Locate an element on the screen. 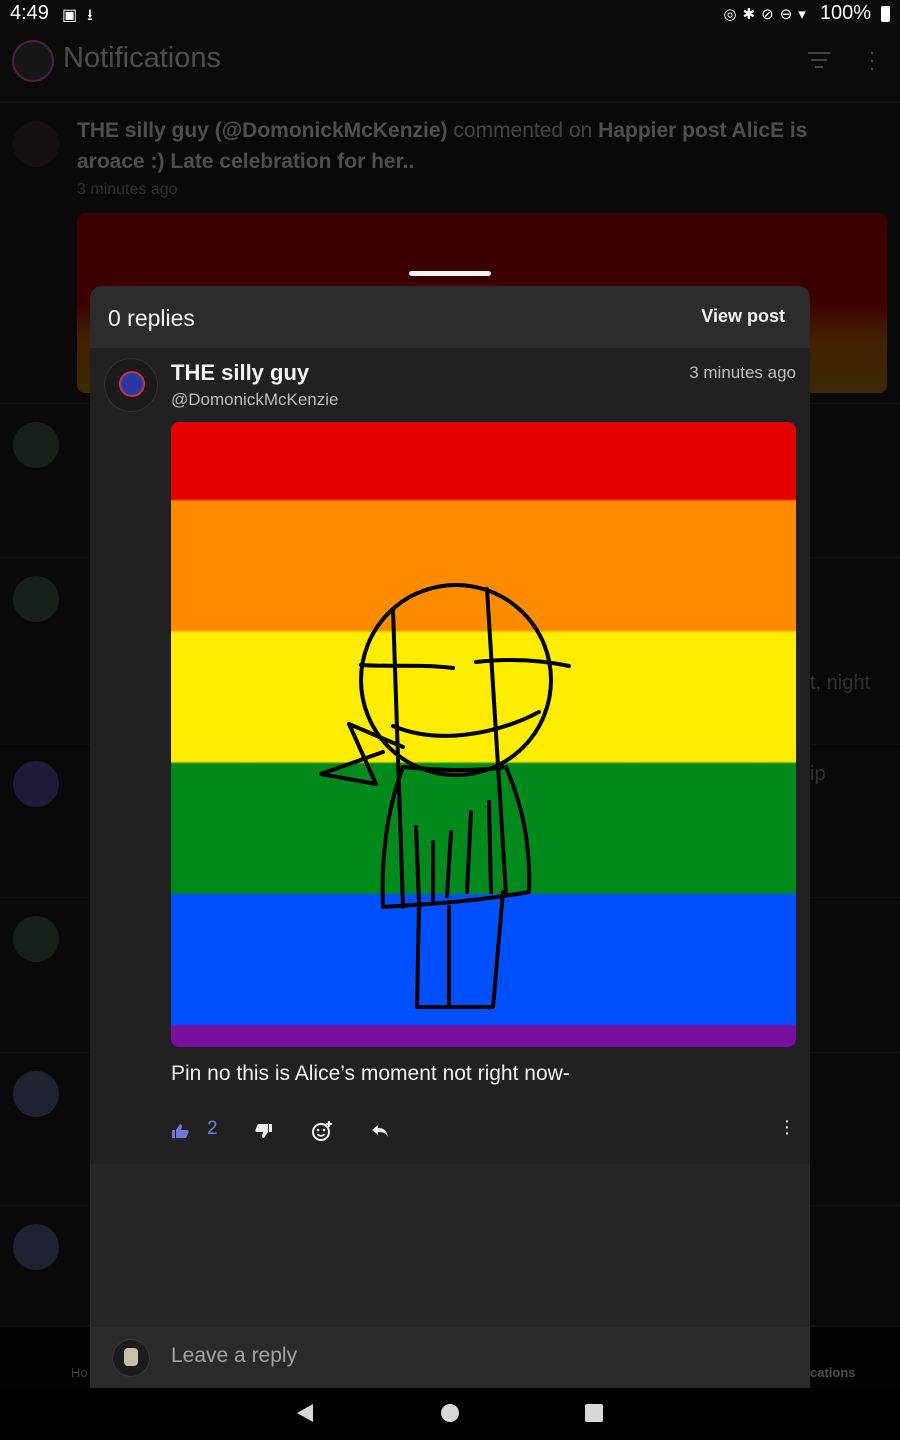 The image size is (900, 1440). replies-count: 0 replies is located at coordinates (151, 318).